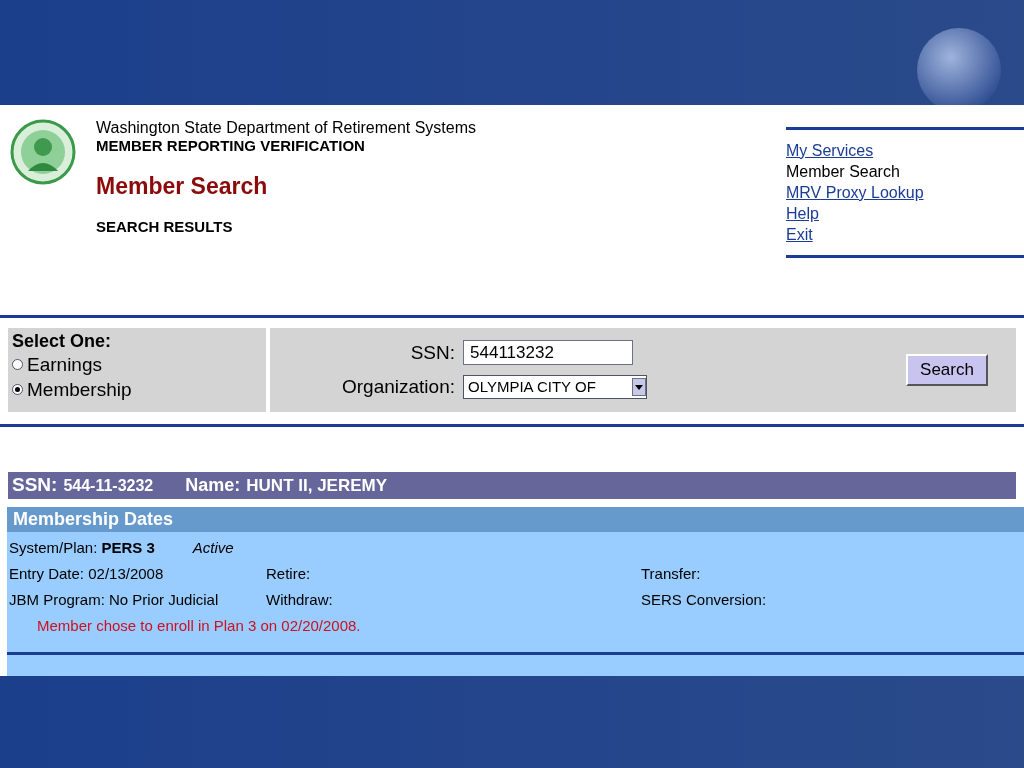 The image size is (1024, 768). What do you see at coordinates (165, 226) in the screenshot?
I see `section-subtitle: SEARCH RESULTS` at bounding box center [165, 226].